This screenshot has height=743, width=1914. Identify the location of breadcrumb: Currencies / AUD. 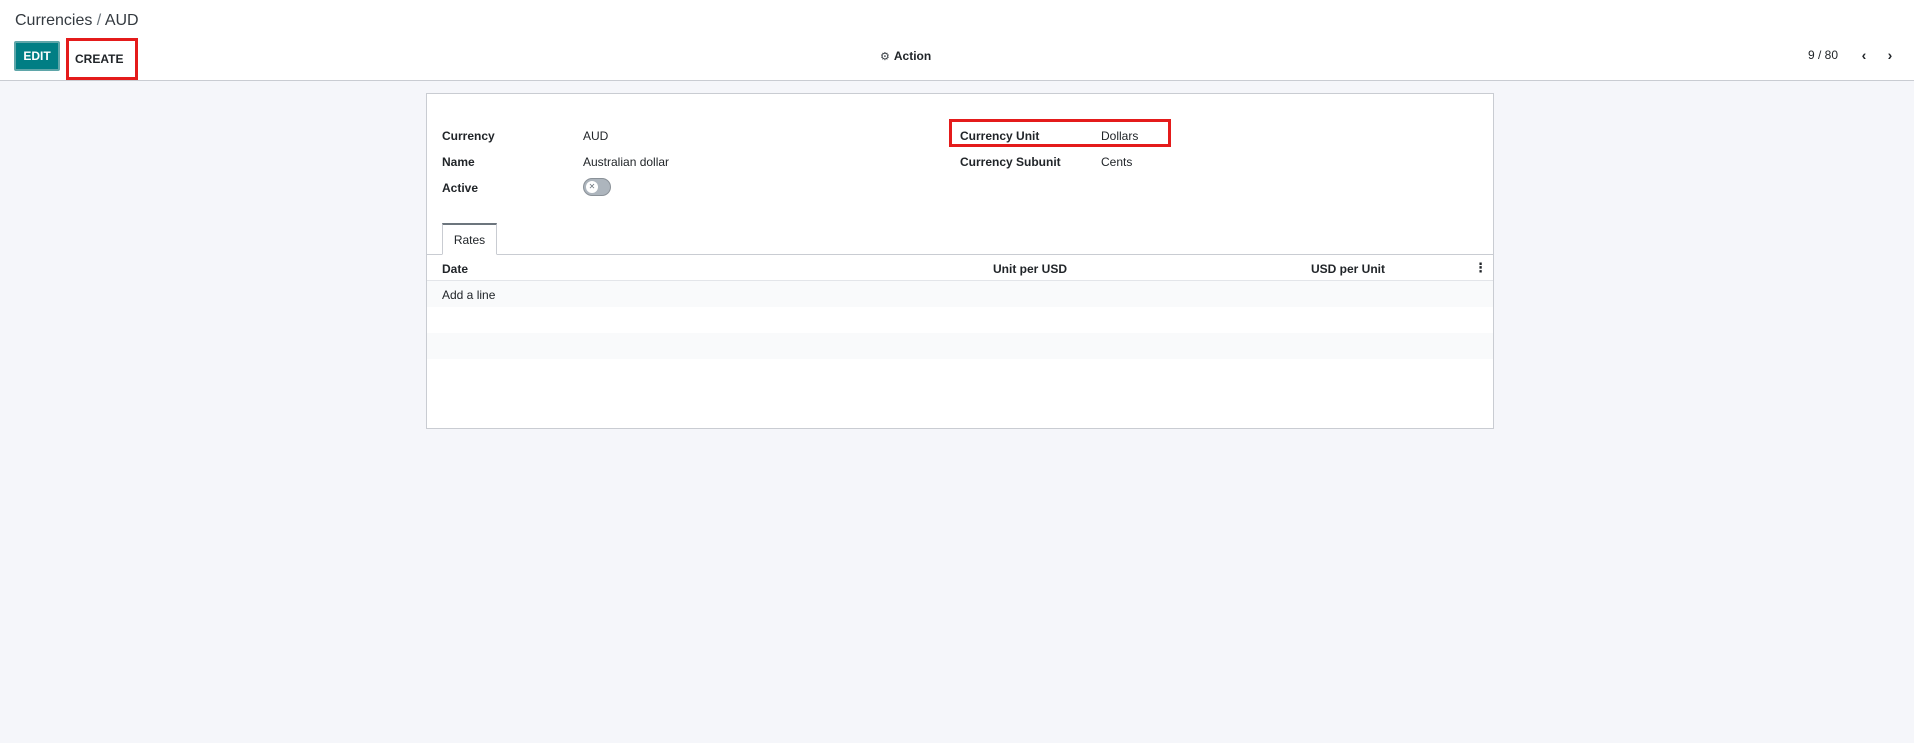
(77, 21).